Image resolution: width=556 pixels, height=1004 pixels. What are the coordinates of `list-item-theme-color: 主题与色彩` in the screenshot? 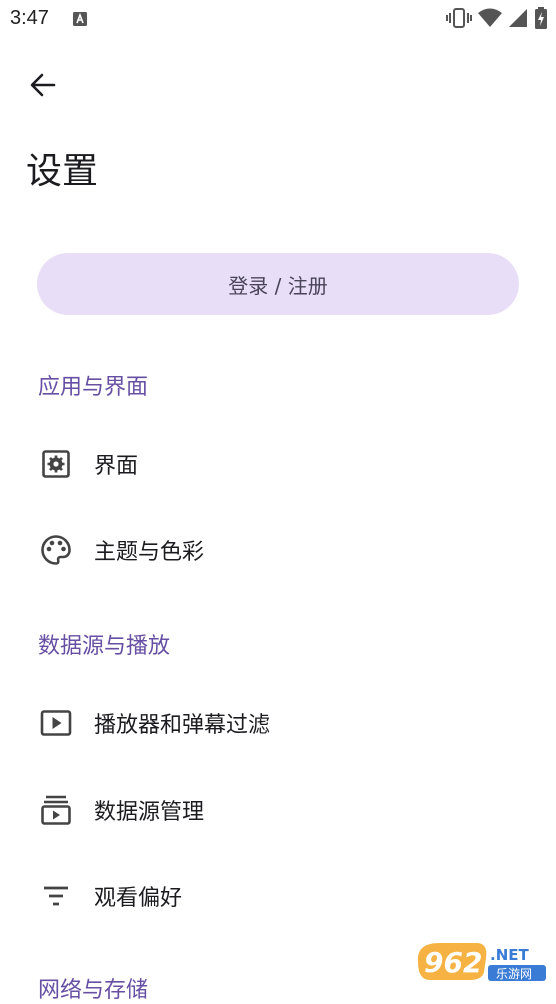 It's located at (278, 550).